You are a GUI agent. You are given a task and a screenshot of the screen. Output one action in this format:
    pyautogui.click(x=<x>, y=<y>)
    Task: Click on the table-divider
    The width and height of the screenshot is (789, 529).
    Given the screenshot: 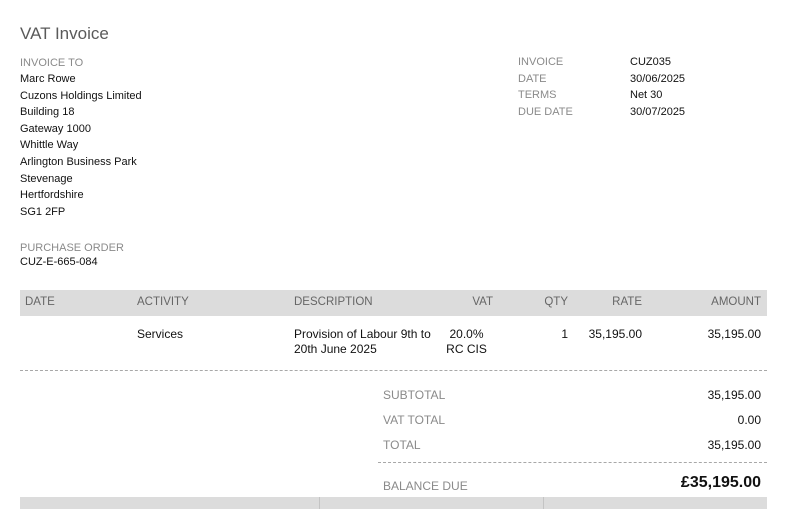 What is the action you would take?
    pyautogui.click(x=393, y=370)
    